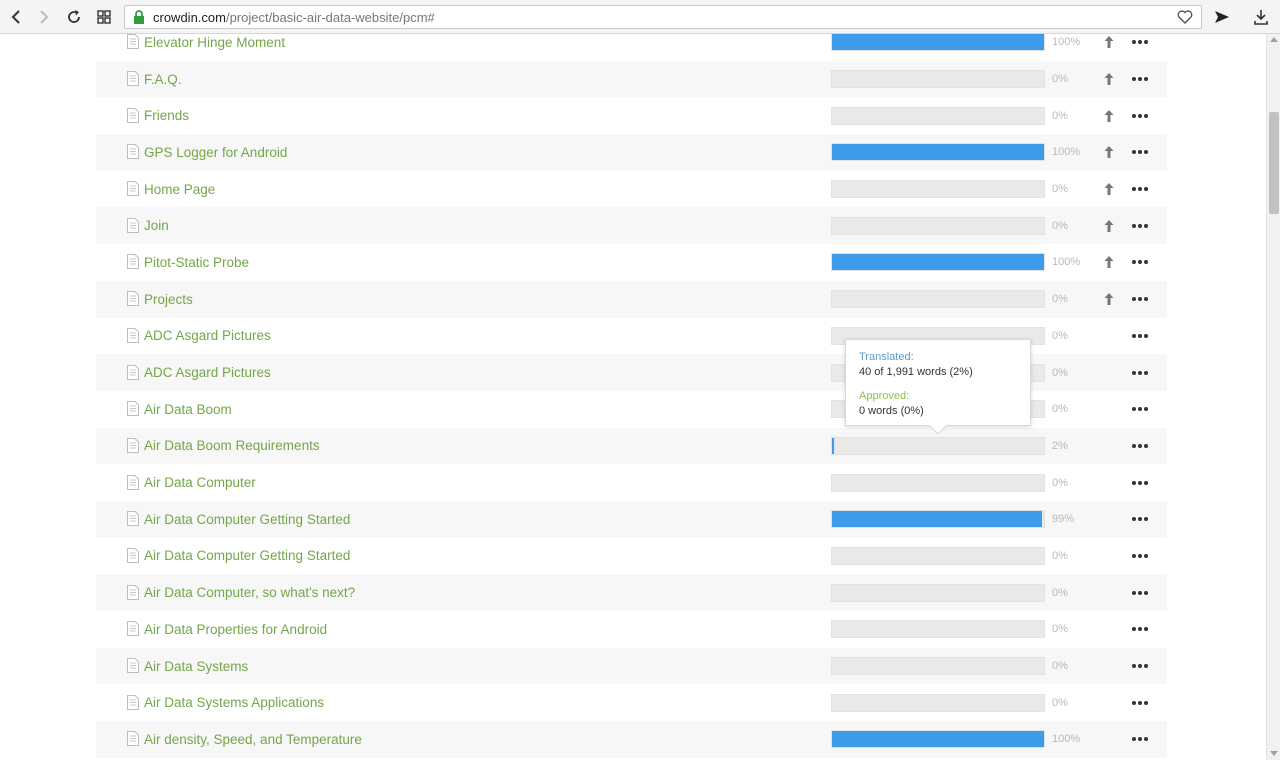 Image resolution: width=1280 pixels, height=760 pixels. What do you see at coordinates (631, 666) in the screenshot?
I see `file-row: Air Data Systems 0%` at bounding box center [631, 666].